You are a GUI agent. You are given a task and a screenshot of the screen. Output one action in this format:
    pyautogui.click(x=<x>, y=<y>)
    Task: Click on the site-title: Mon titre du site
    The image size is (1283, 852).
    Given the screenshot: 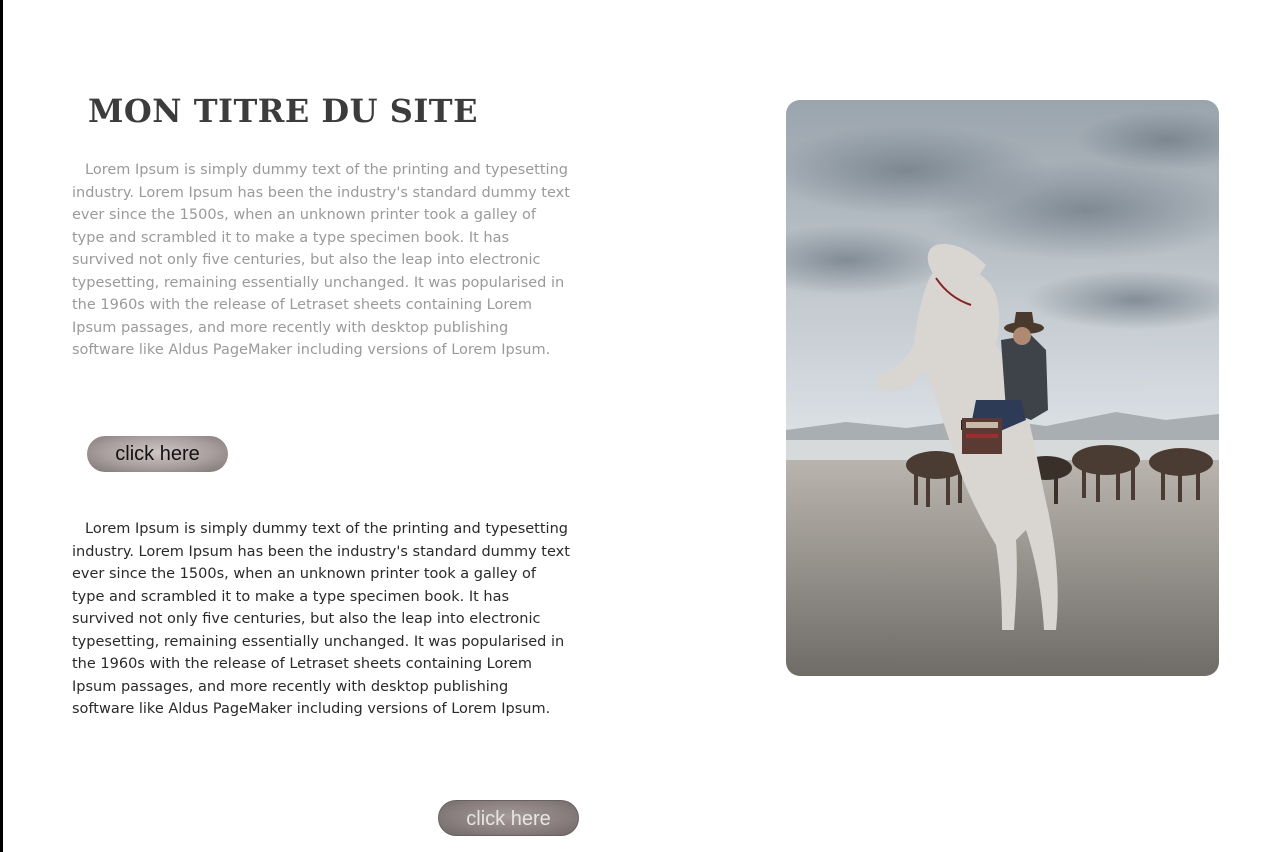 What is the action you would take?
    pyautogui.click(x=283, y=111)
    